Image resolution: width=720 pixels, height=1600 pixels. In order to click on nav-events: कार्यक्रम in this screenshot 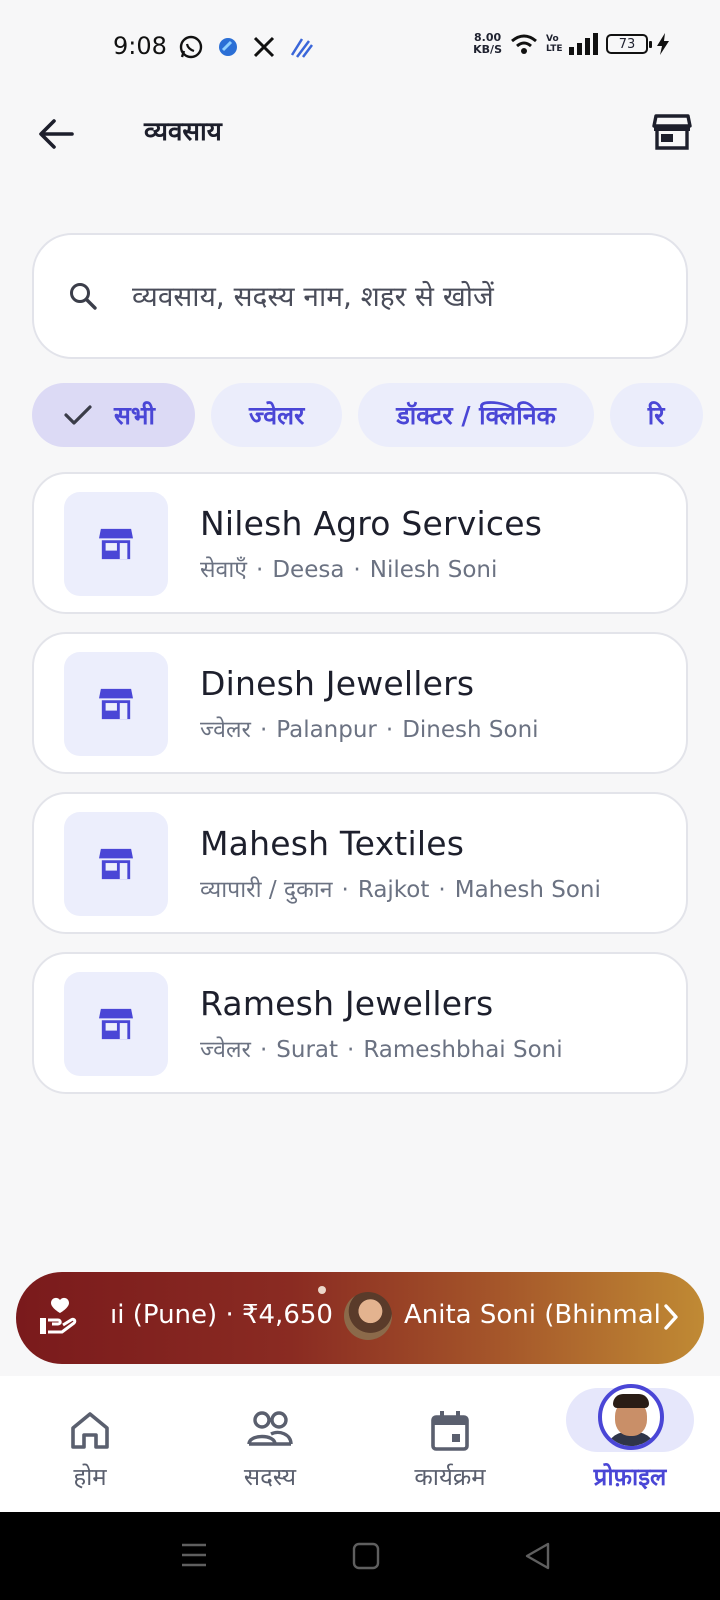, I will do `click(450, 1444)`.